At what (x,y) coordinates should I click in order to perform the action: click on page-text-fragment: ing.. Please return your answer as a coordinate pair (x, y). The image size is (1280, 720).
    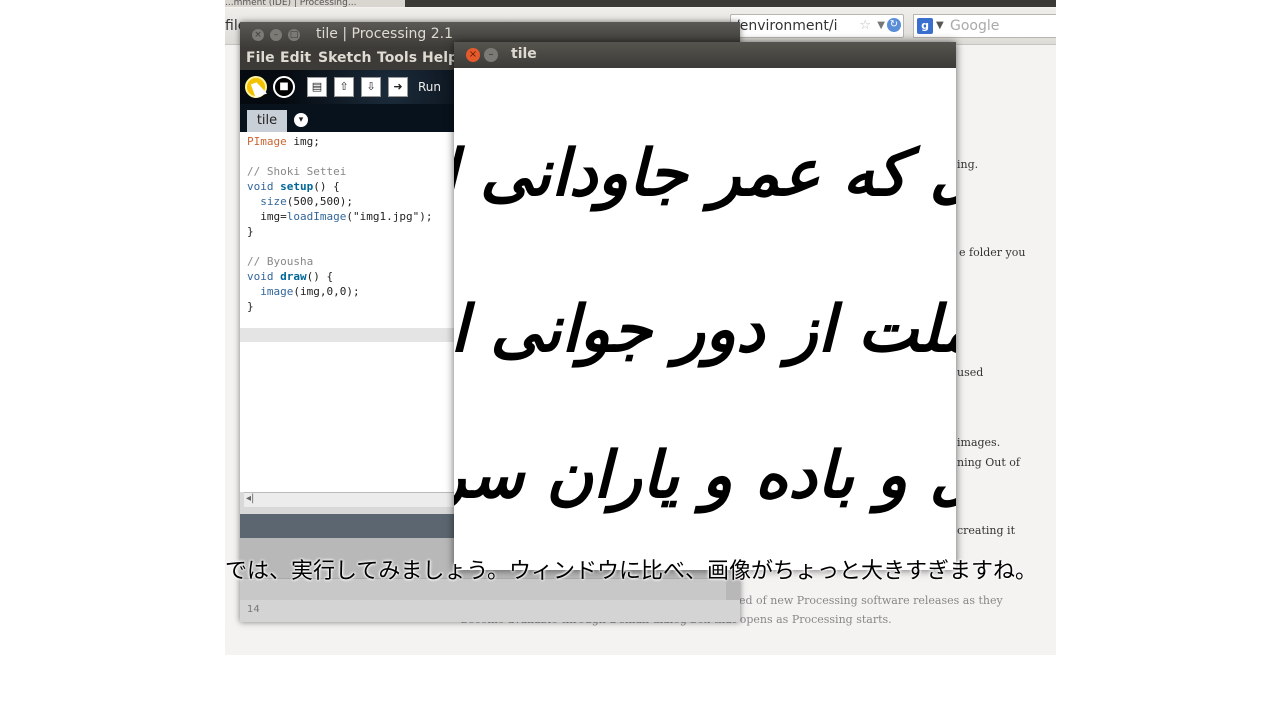
    Looking at the image, I should click on (968, 164).